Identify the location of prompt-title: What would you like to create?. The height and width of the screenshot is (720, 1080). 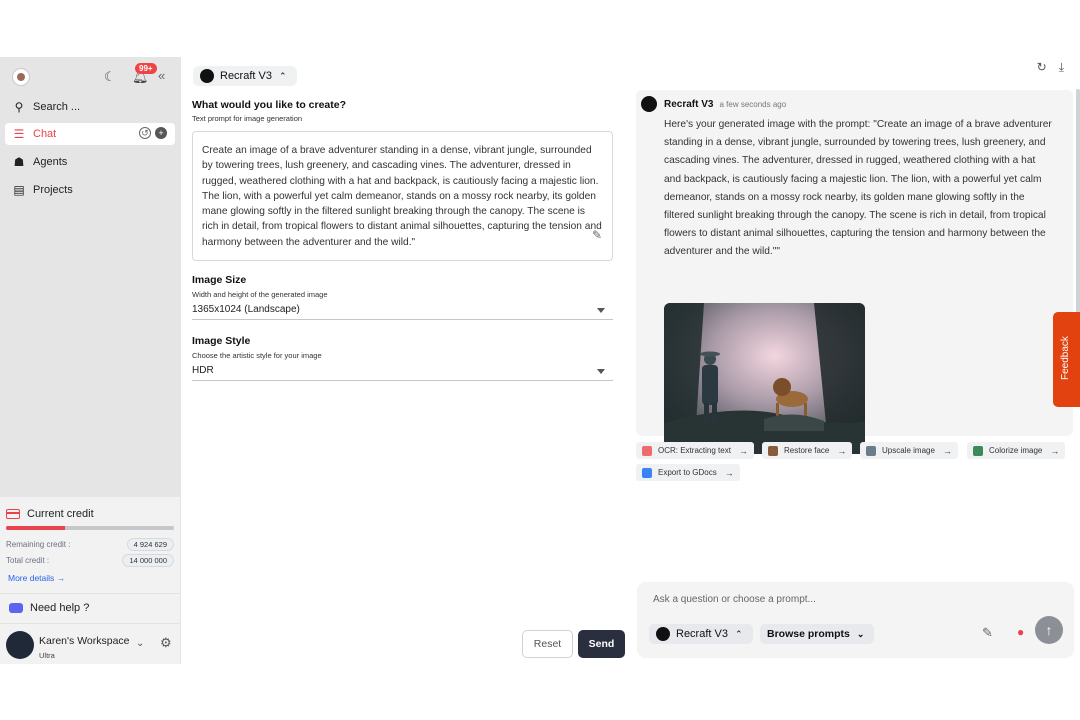
(269, 105).